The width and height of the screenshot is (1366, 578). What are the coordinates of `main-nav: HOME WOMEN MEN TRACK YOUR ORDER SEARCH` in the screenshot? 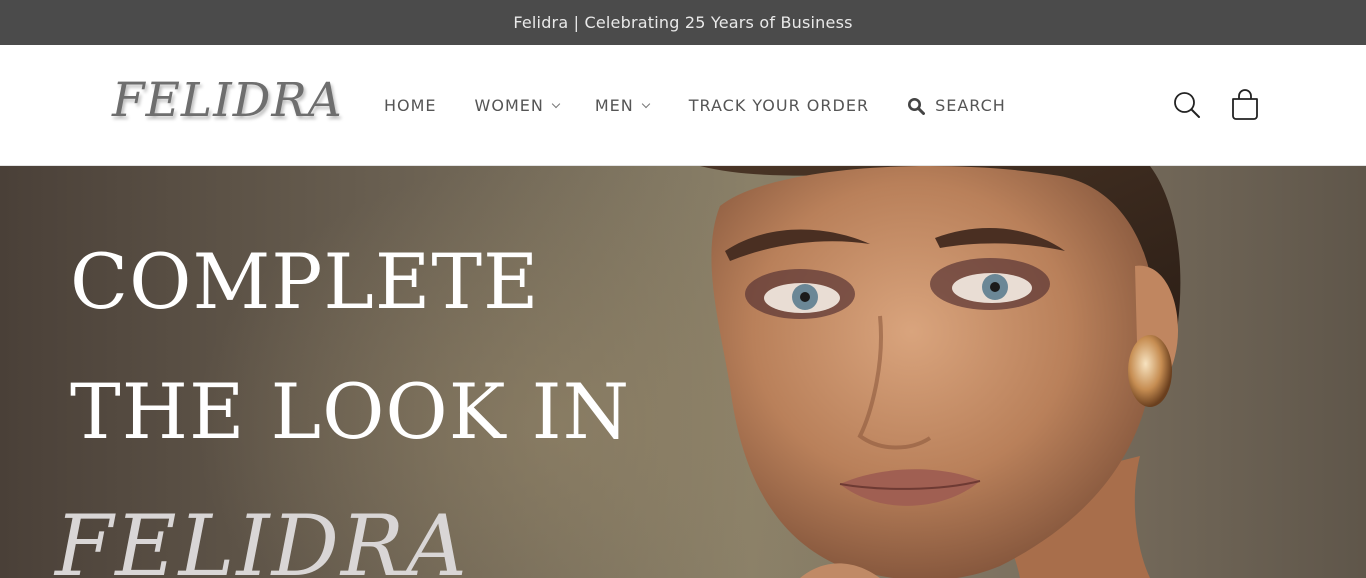 It's located at (695, 105).